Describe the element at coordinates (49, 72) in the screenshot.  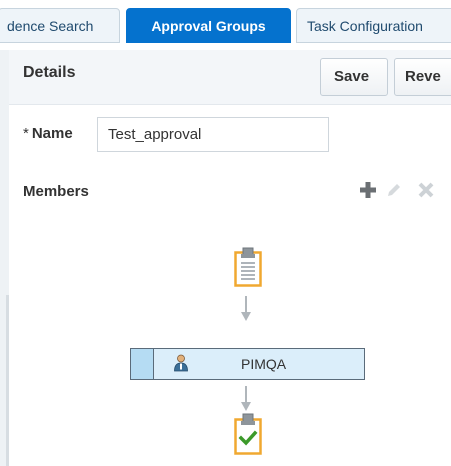
I see `details-title: Details` at that location.